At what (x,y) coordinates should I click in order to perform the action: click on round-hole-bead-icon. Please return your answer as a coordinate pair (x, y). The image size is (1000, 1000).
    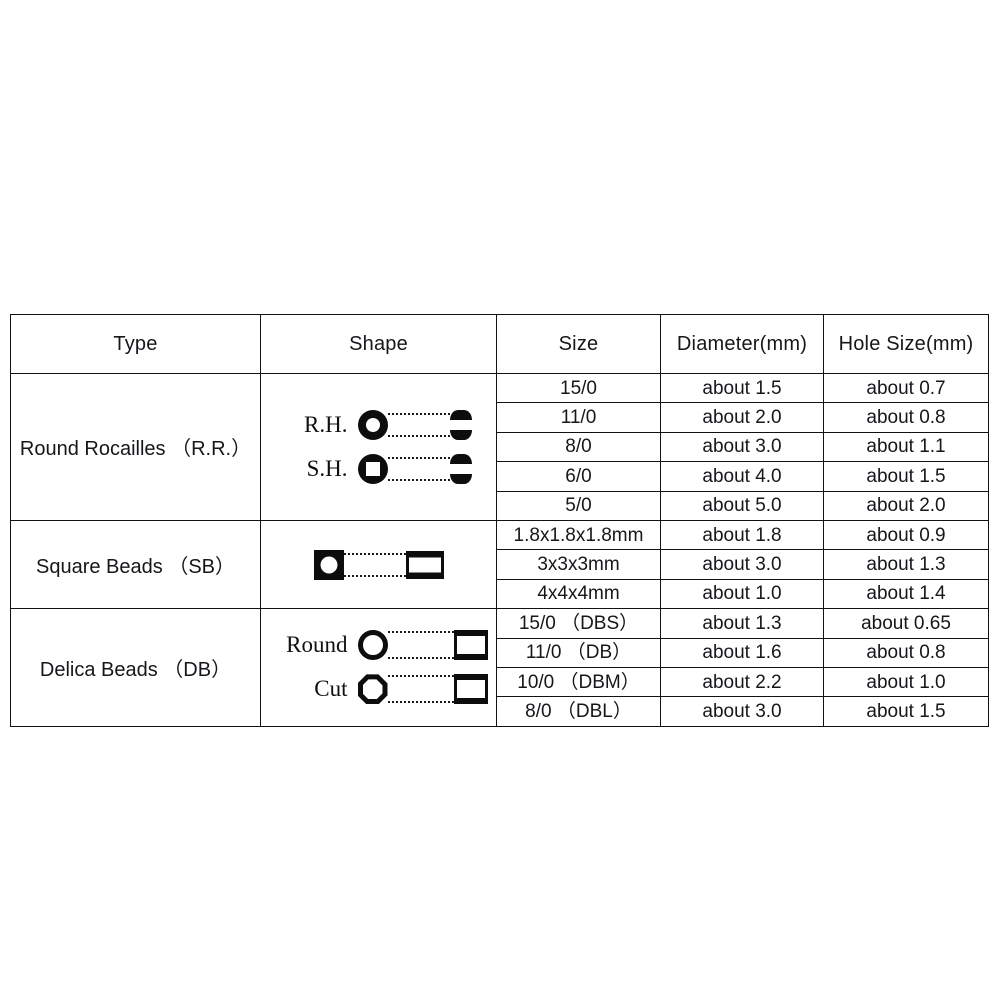
    Looking at the image, I should click on (414, 424).